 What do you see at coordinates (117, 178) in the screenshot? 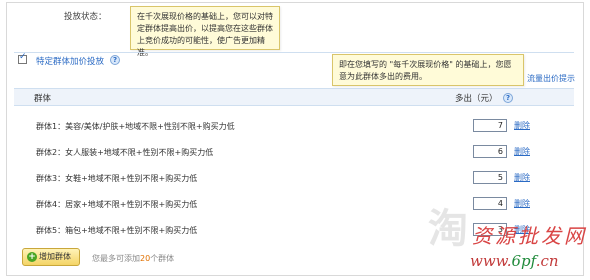
I see `group-row-label: 群体3：女鞋+地域不限+性别不限+购买力低` at bounding box center [117, 178].